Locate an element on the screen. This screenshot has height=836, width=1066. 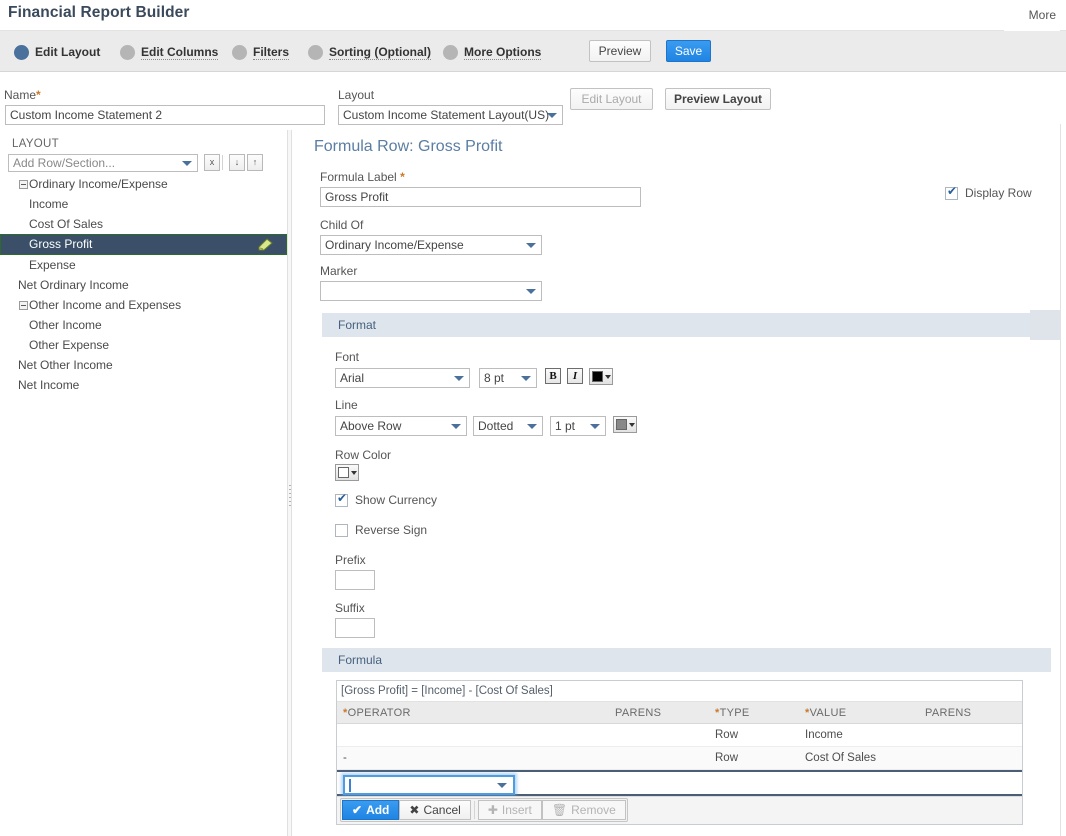
formula-table-row: Row Income is located at coordinates (679, 735).